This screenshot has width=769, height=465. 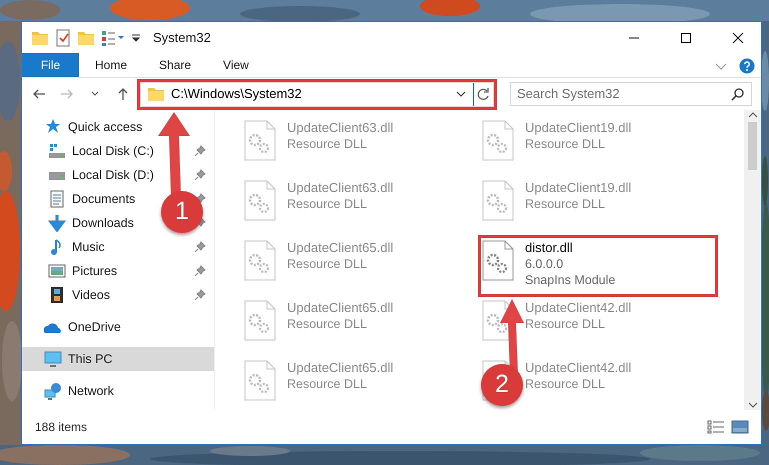 What do you see at coordinates (747, 66) in the screenshot?
I see `help-icon` at bounding box center [747, 66].